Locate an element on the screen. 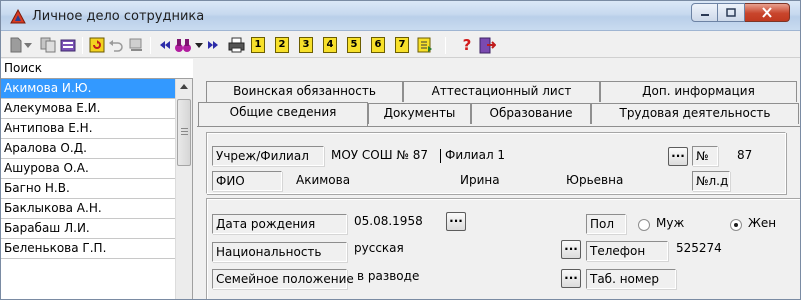 The width and height of the screenshot is (801, 300). list-item: Акимова И.Ю. is located at coordinates (88, 89).